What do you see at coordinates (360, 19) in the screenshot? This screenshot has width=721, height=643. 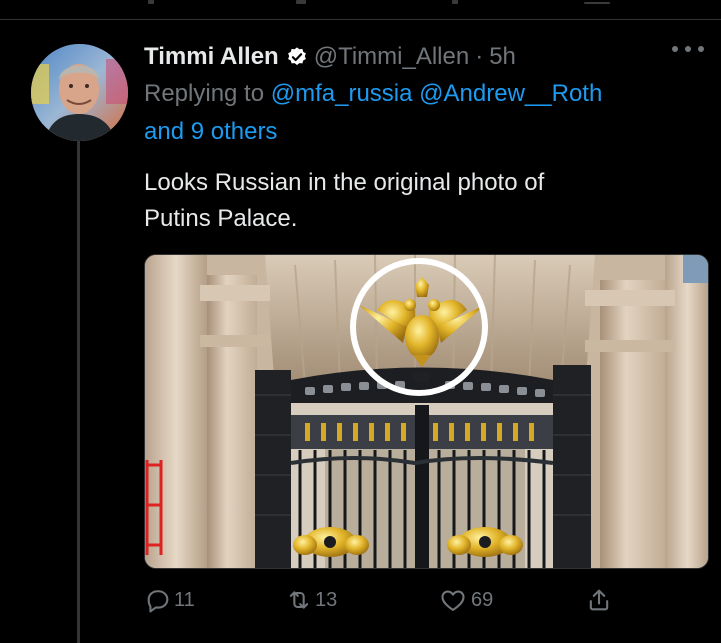 I see `tweet-divider` at bounding box center [360, 19].